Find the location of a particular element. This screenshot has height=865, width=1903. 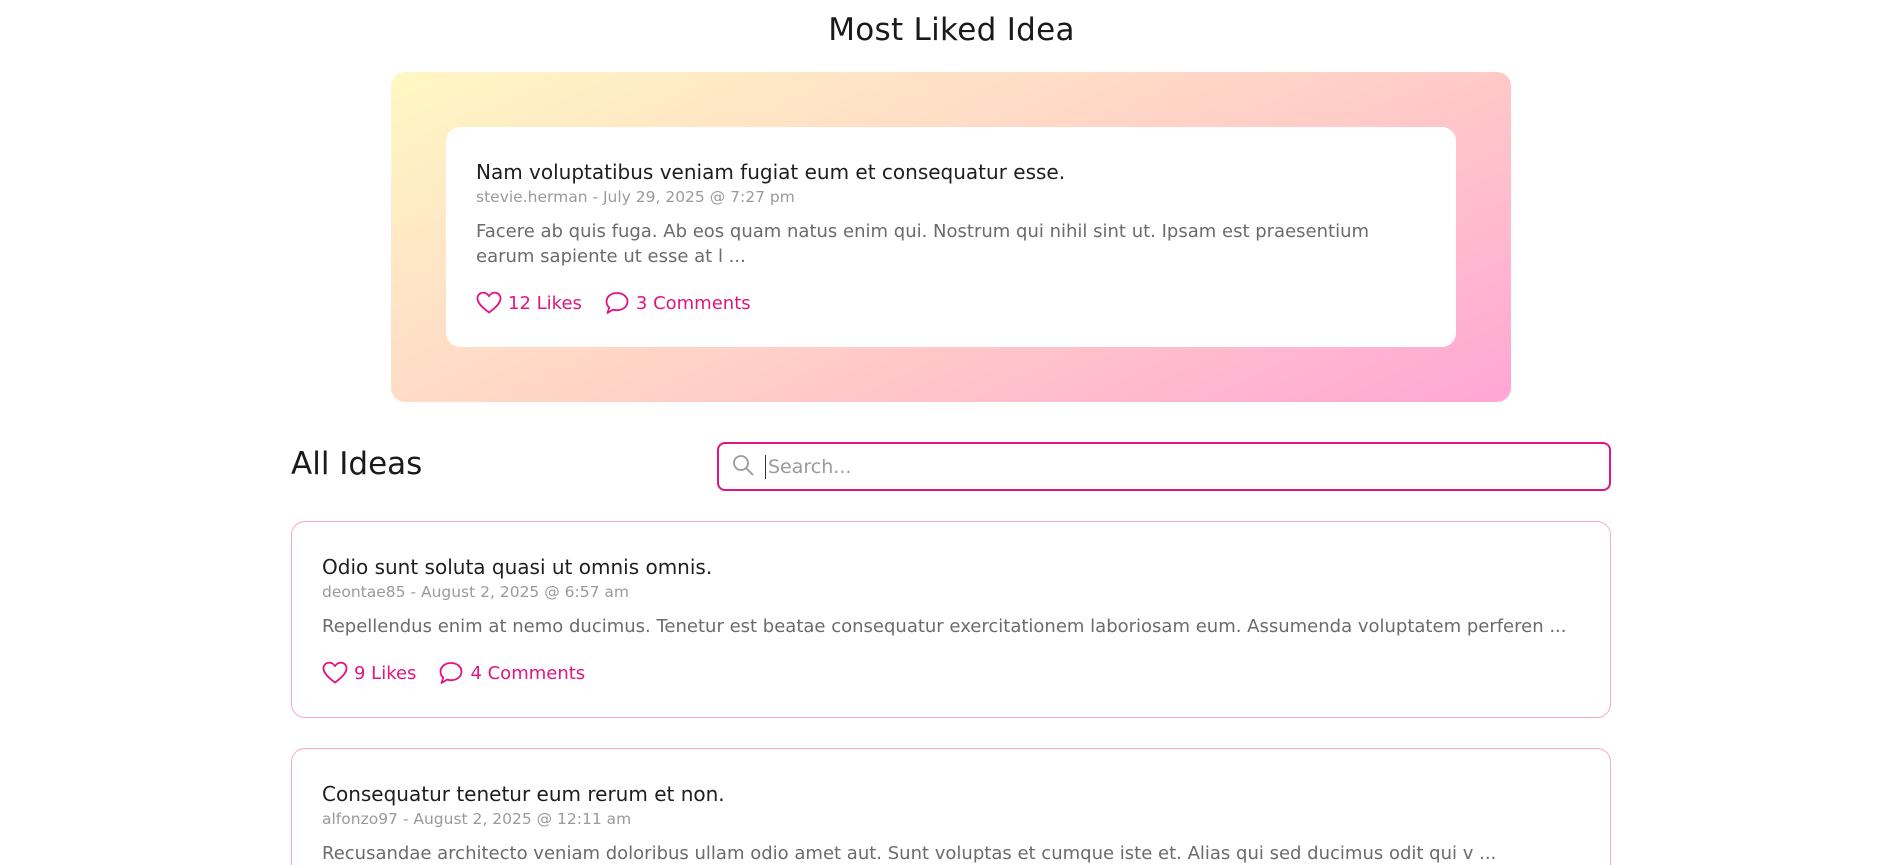

likes-count: 9 Likes is located at coordinates (385, 673).